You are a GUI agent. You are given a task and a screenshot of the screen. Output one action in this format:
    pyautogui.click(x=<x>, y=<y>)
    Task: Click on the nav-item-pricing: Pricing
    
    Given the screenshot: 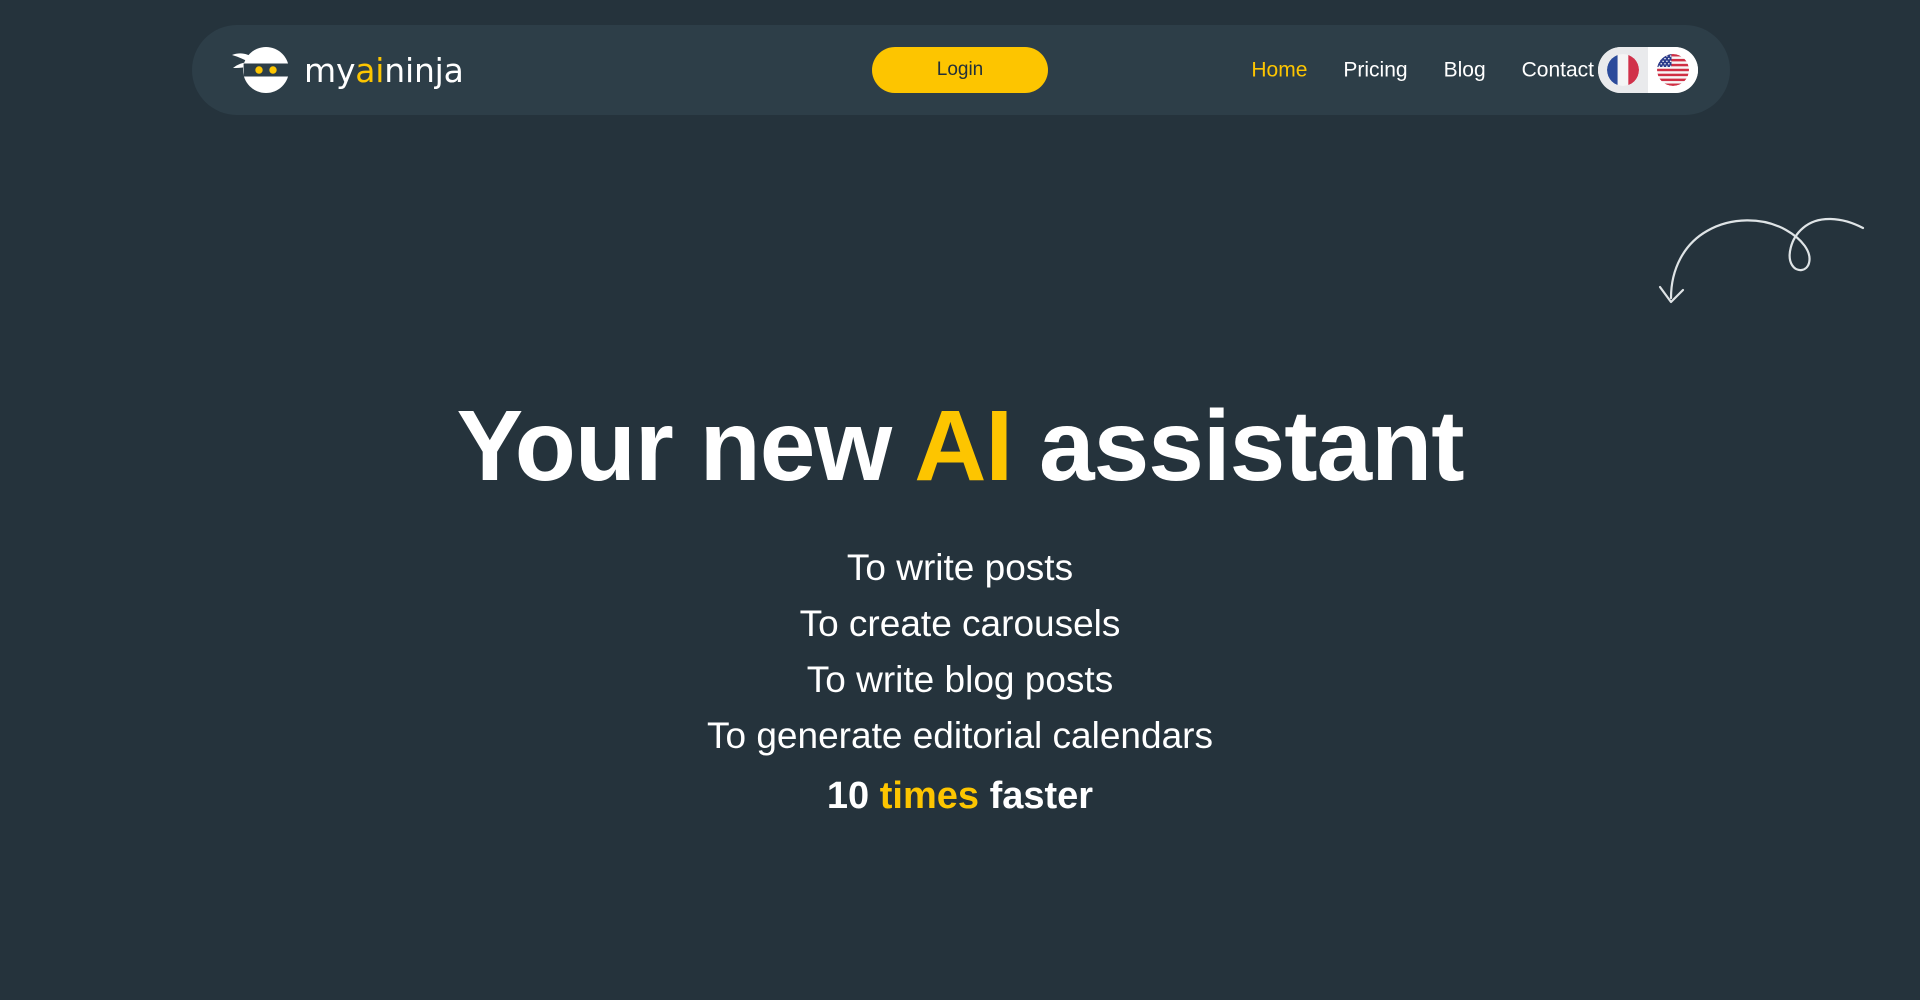 What is the action you would take?
    pyautogui.click(x=1375, y=70)
    